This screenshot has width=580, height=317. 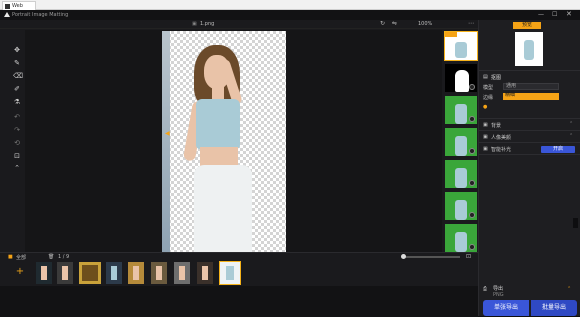 What do you see at coordinates (40, 15) in the screenshot?
I see `app-title: Portrait Image Matting` at bounding box center [40, 15].